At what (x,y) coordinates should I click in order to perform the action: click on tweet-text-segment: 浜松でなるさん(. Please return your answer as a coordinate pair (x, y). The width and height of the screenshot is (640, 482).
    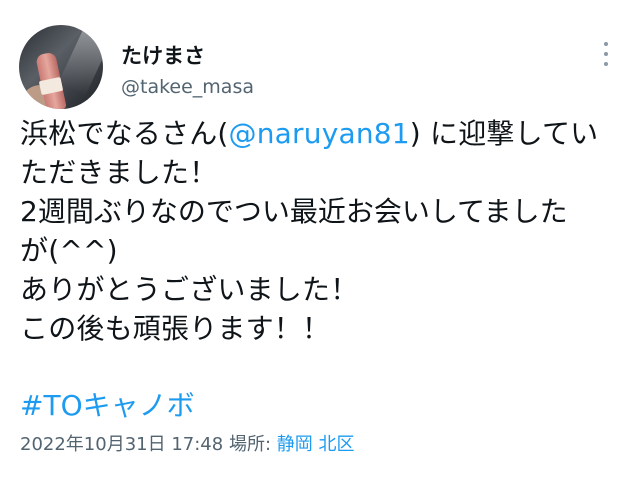
    Looking at the image, I should click on (124, 133).